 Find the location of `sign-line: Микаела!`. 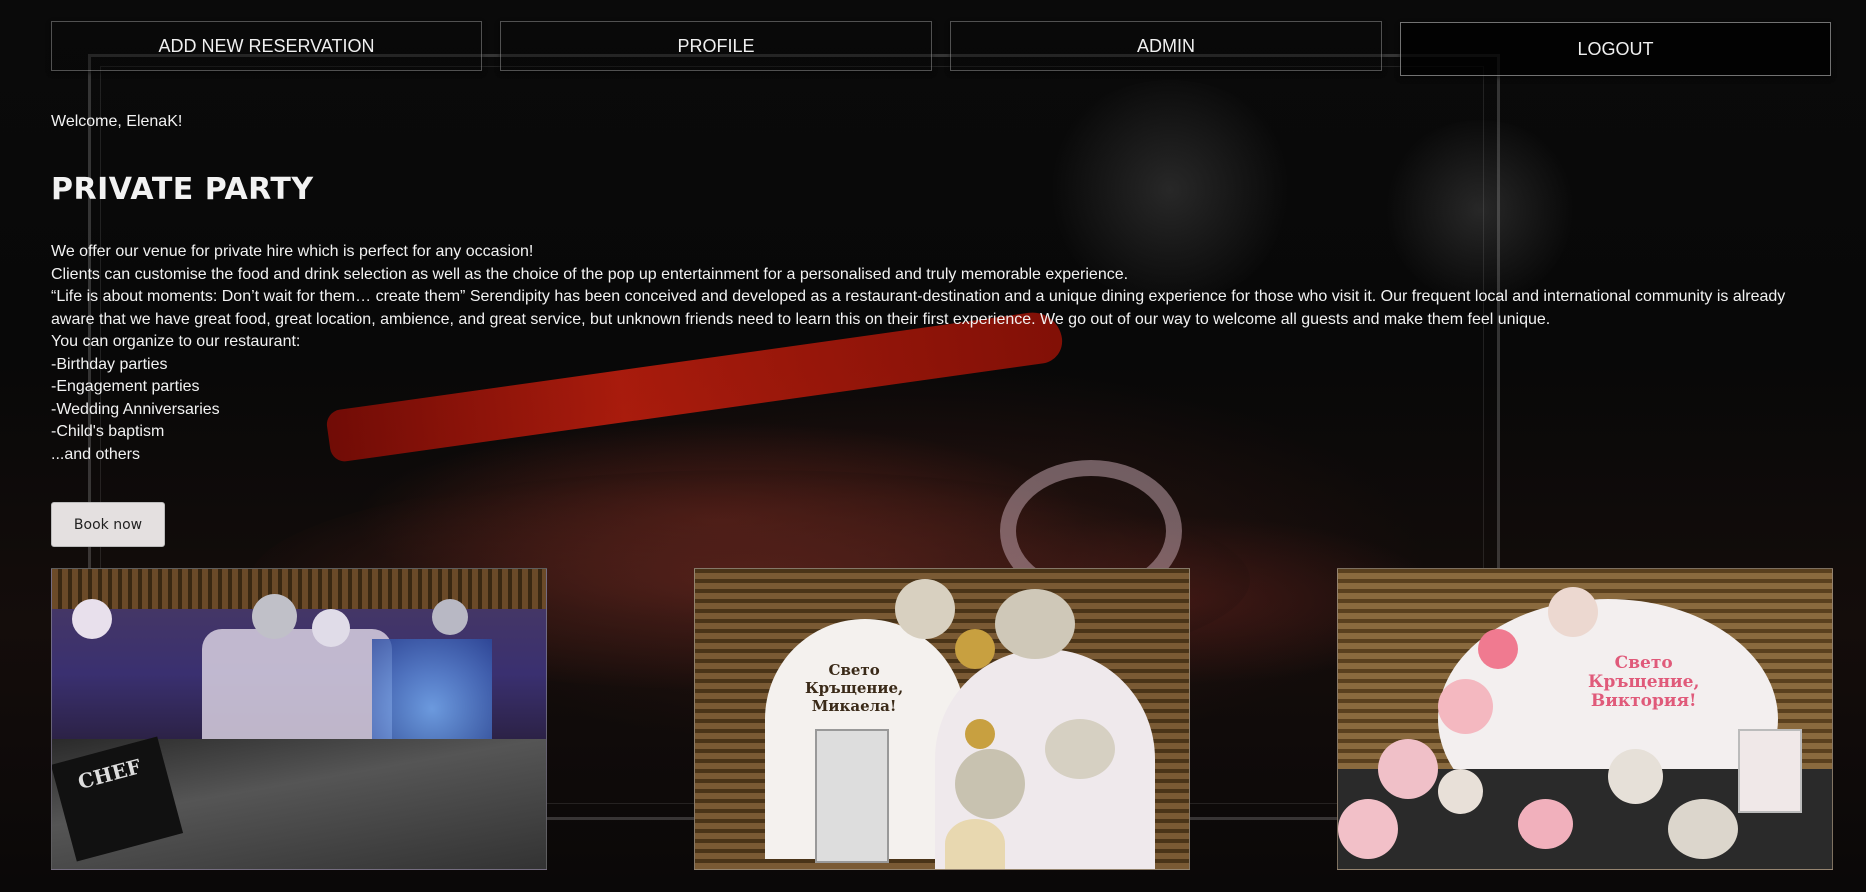

sign-line: Микаела! is located at coordinates (854, 706).